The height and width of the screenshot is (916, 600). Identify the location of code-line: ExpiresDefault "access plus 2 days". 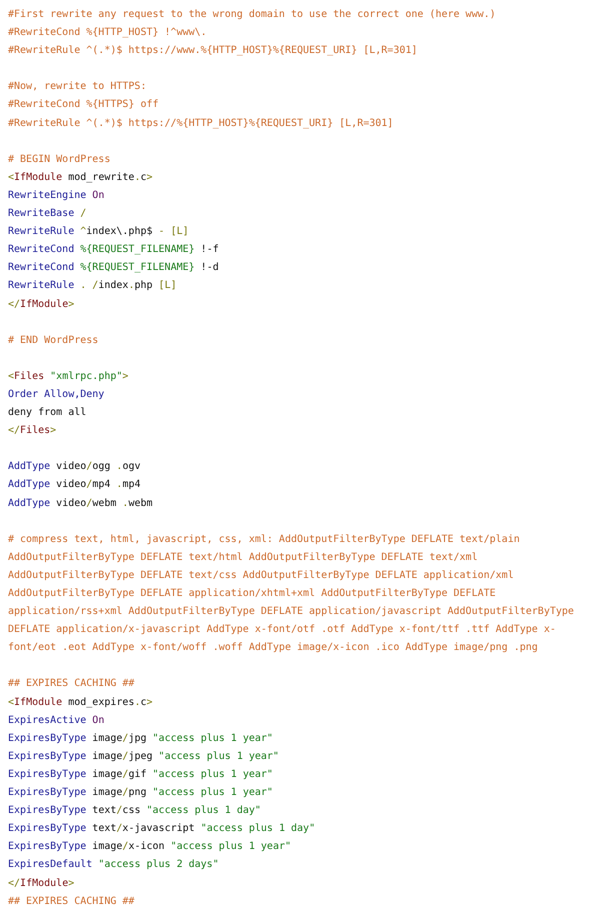
(113, 865).